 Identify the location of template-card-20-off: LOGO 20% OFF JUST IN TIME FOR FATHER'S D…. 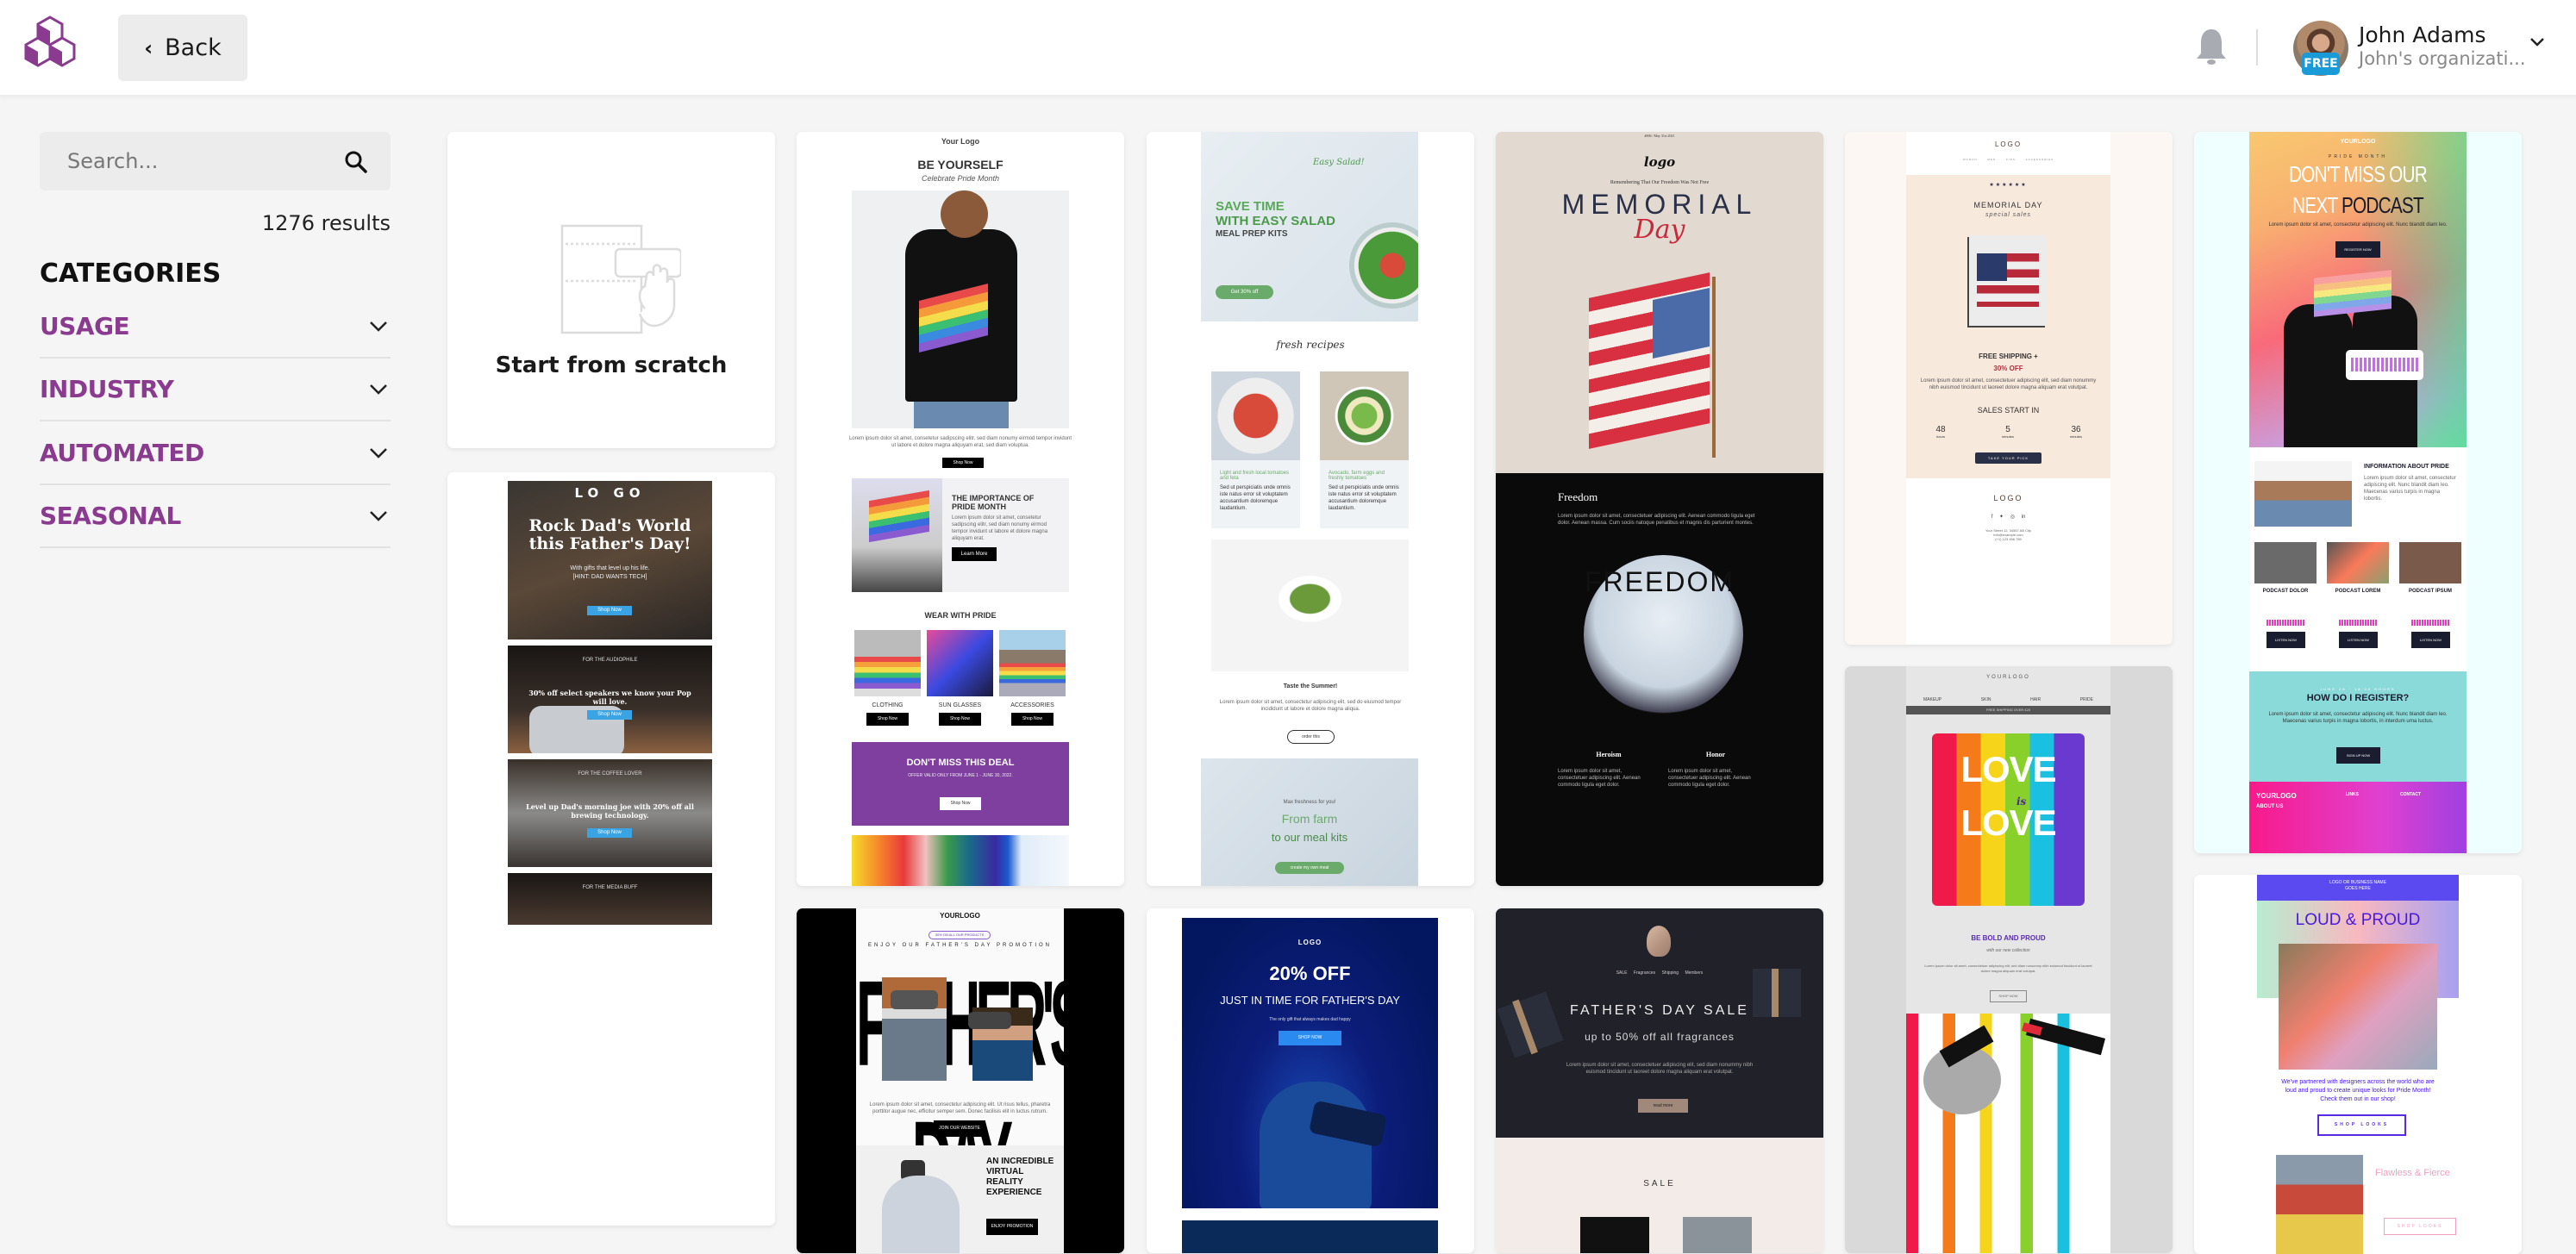
(1310, 1080).